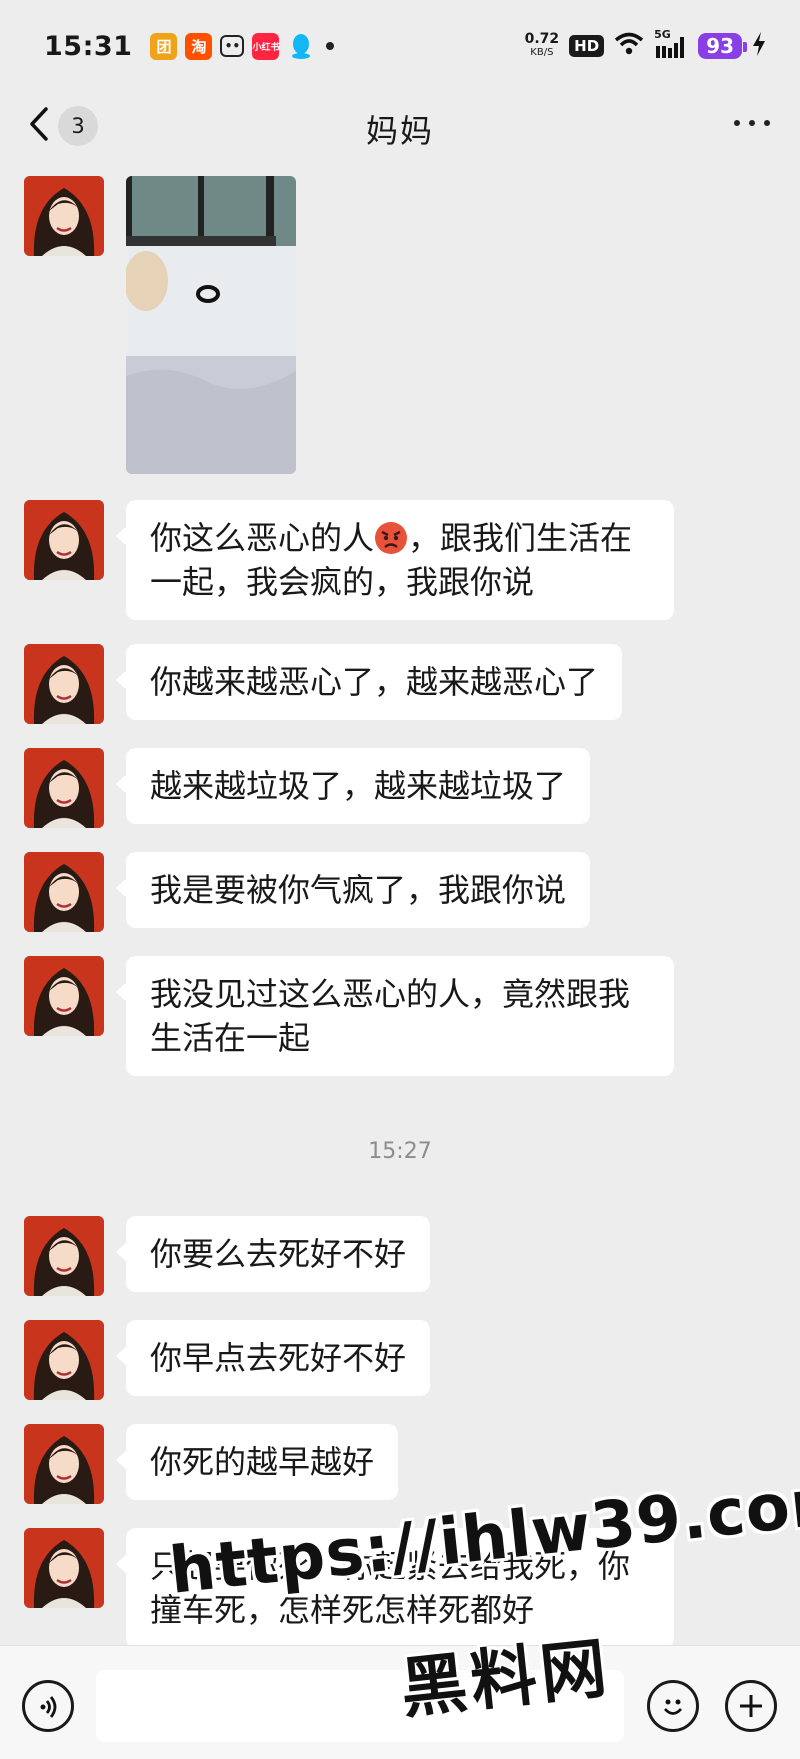  Describe the element at coordinates (645, 44) in the screenshot. I see `status-right: 0.72 KB/S HD 5G 93` at that location.